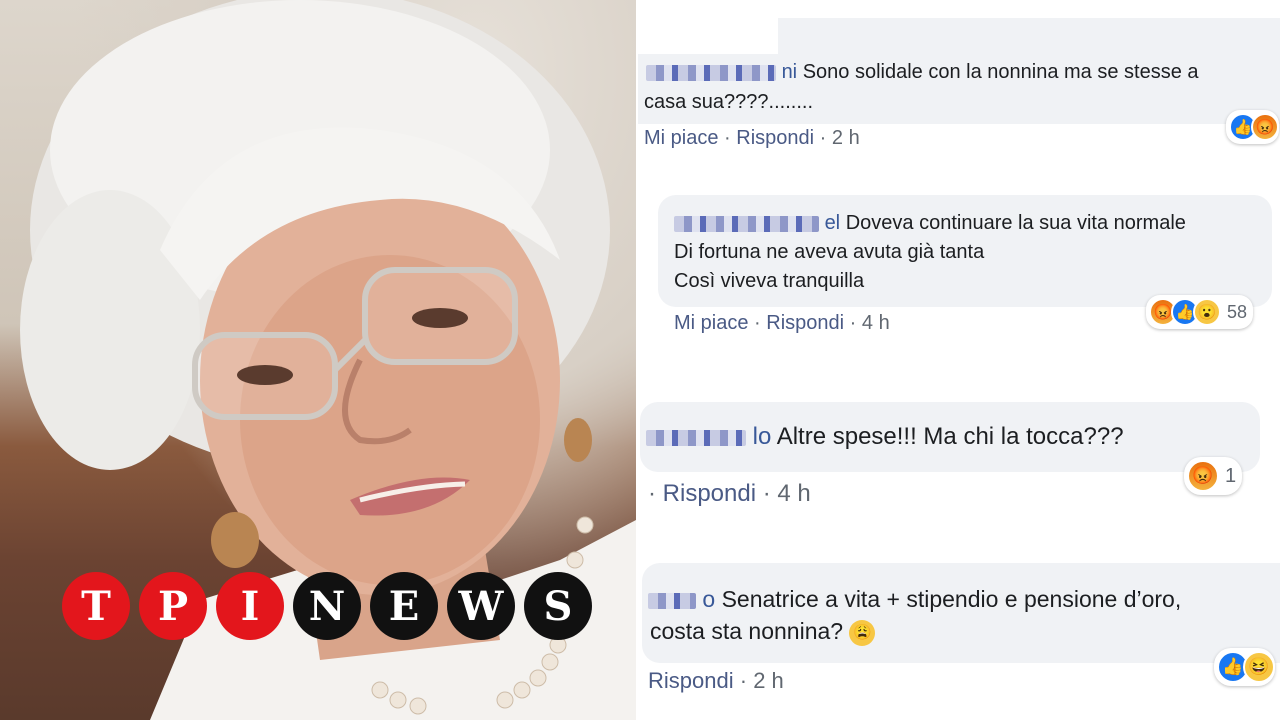  What do you see at coordinates (790, 72) in the screenshot?
I see `comment-author: ni` at bounding box center [790, 72].